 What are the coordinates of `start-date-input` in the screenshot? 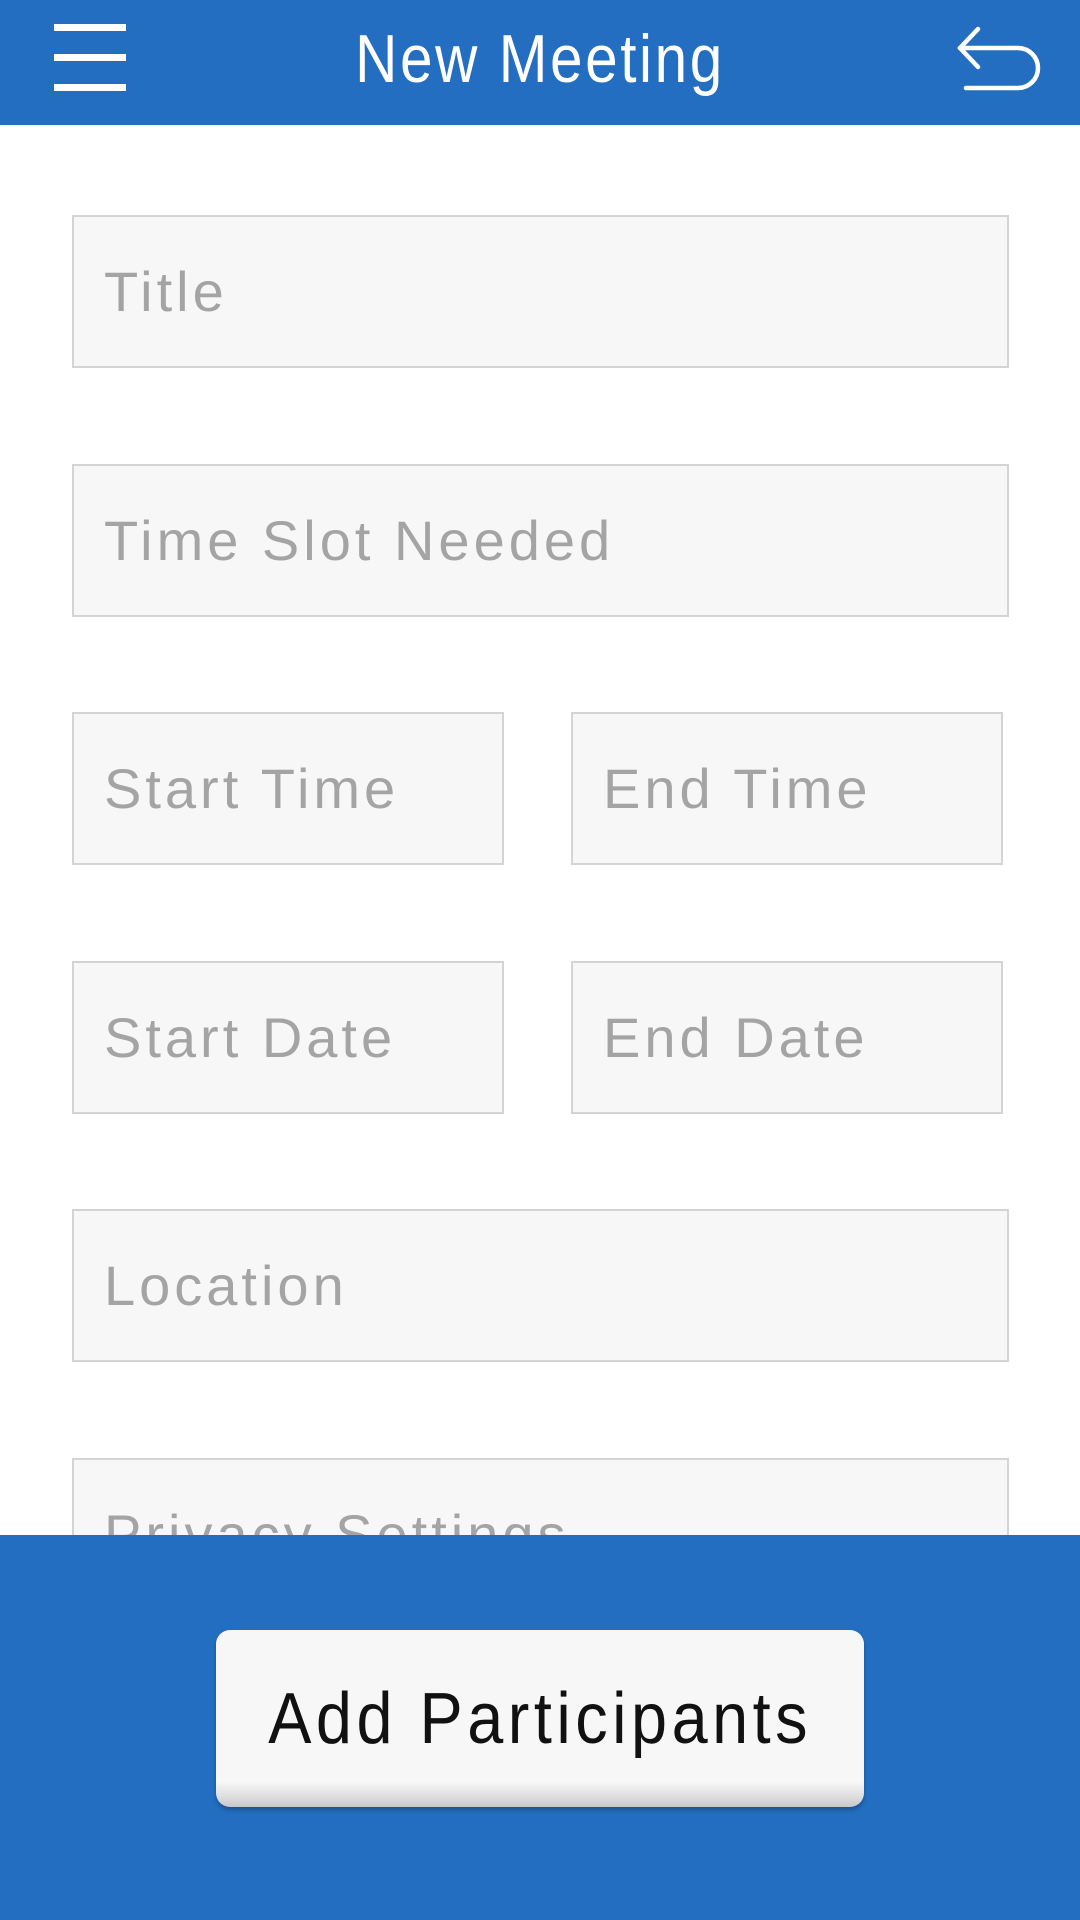 It's located at (288, 1037).